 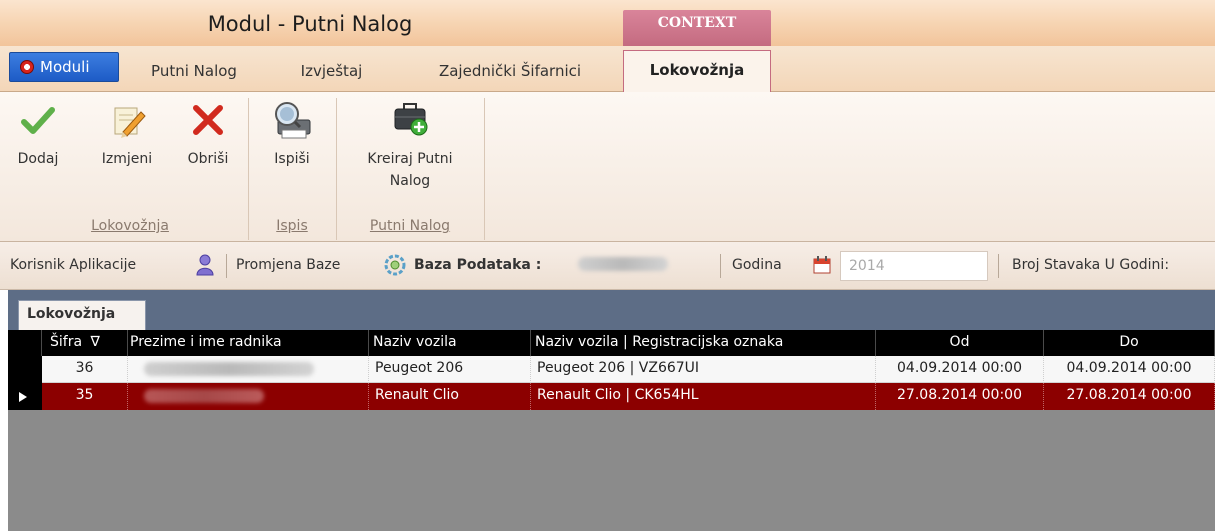 What do you see at coordinates (38, 120) in the screenshot?
I see `checkmark-icon` at bounding box center [38, 120].